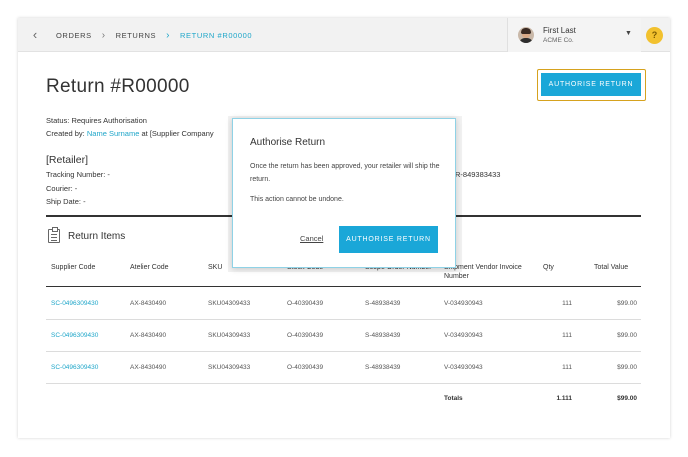  Describe the element at coordinates (58, 120) in the screenshot. I see `status-label: Status:` at that location.